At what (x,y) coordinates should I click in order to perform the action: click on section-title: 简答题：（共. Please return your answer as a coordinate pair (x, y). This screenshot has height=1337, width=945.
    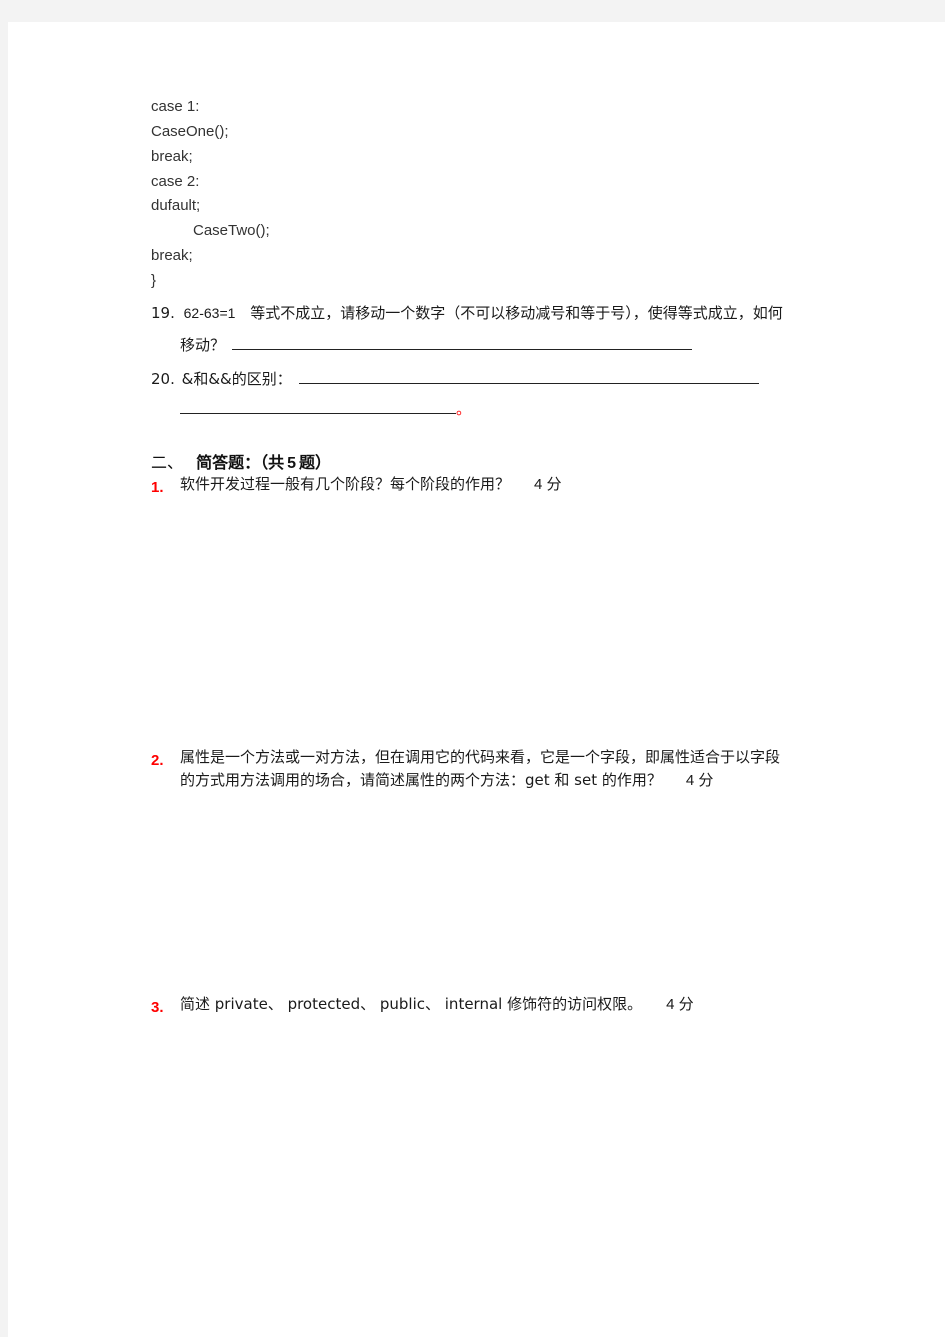
    Looking at the image, I should click on (240, 462).